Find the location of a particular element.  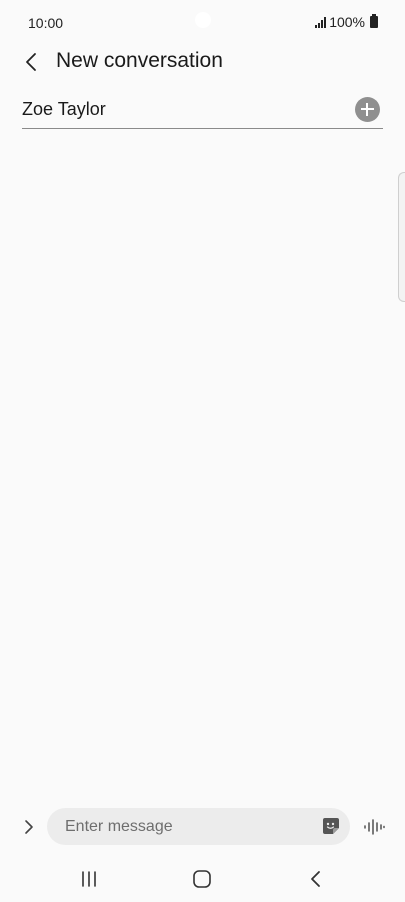

back-icon is located at coordinates (315, 879).